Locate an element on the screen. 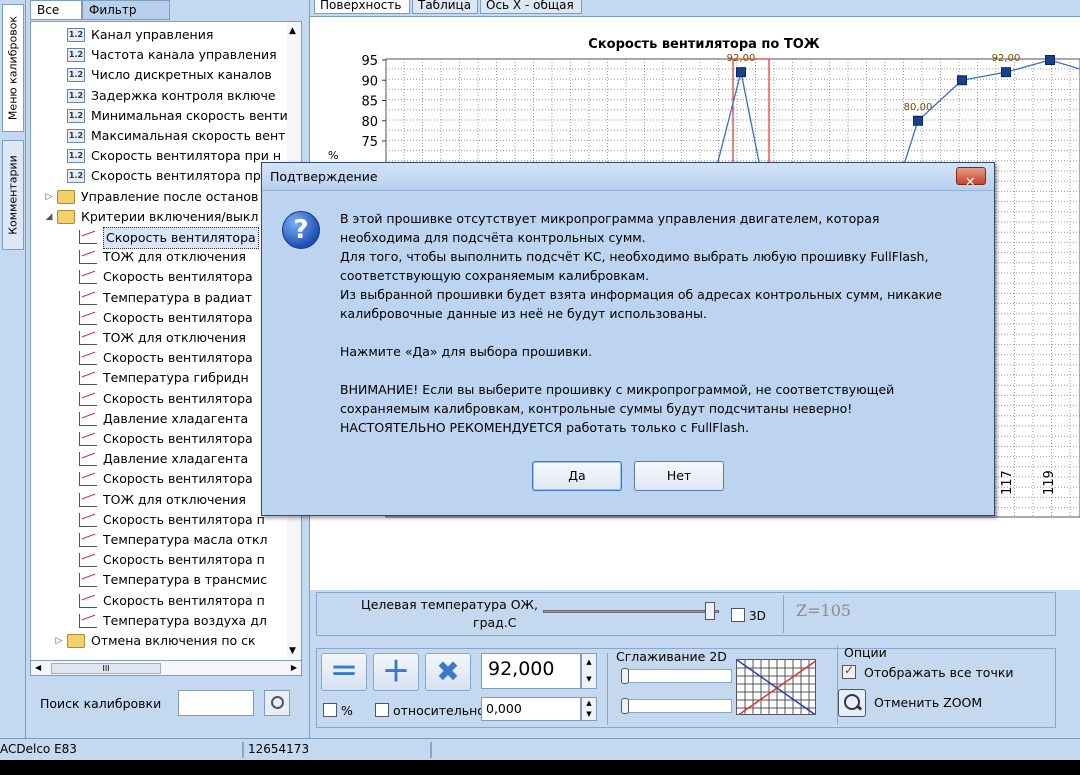  tree-item-label: Скорость вентилятора is located at coordinates (181, 238).